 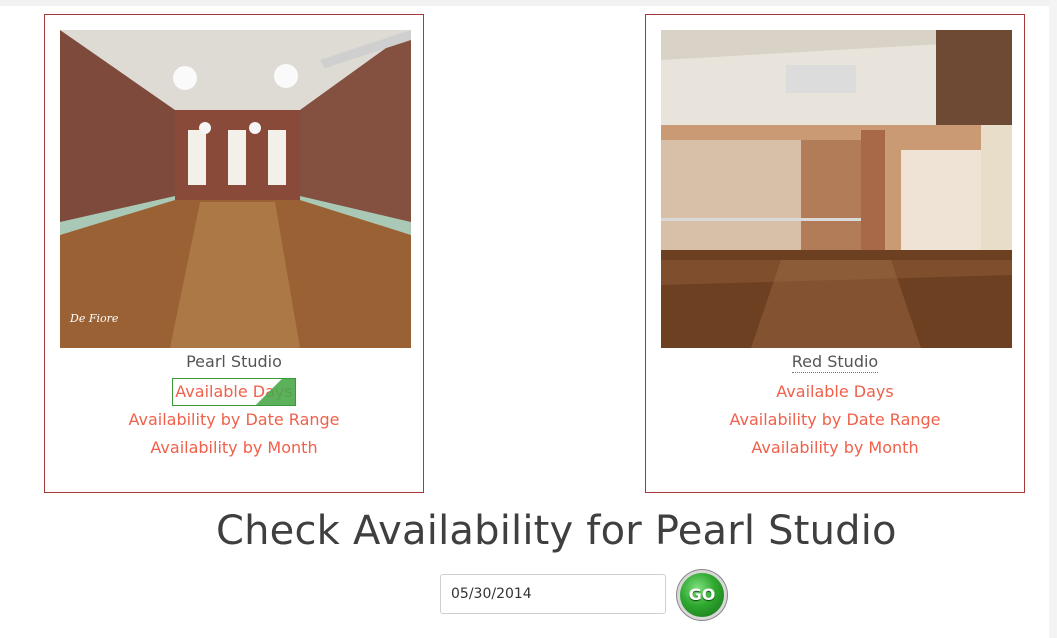 I want to click on right-edge, so click(x=1053, y=319).